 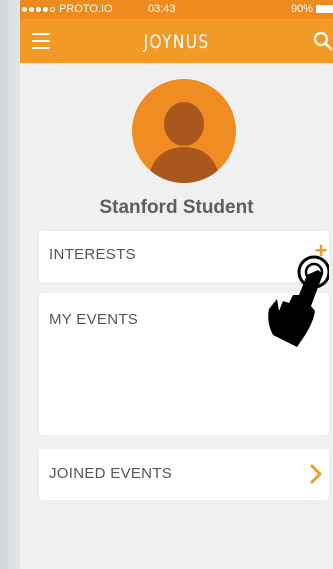 I want to click on chevron-right-icon, so click(x=316, y=474).